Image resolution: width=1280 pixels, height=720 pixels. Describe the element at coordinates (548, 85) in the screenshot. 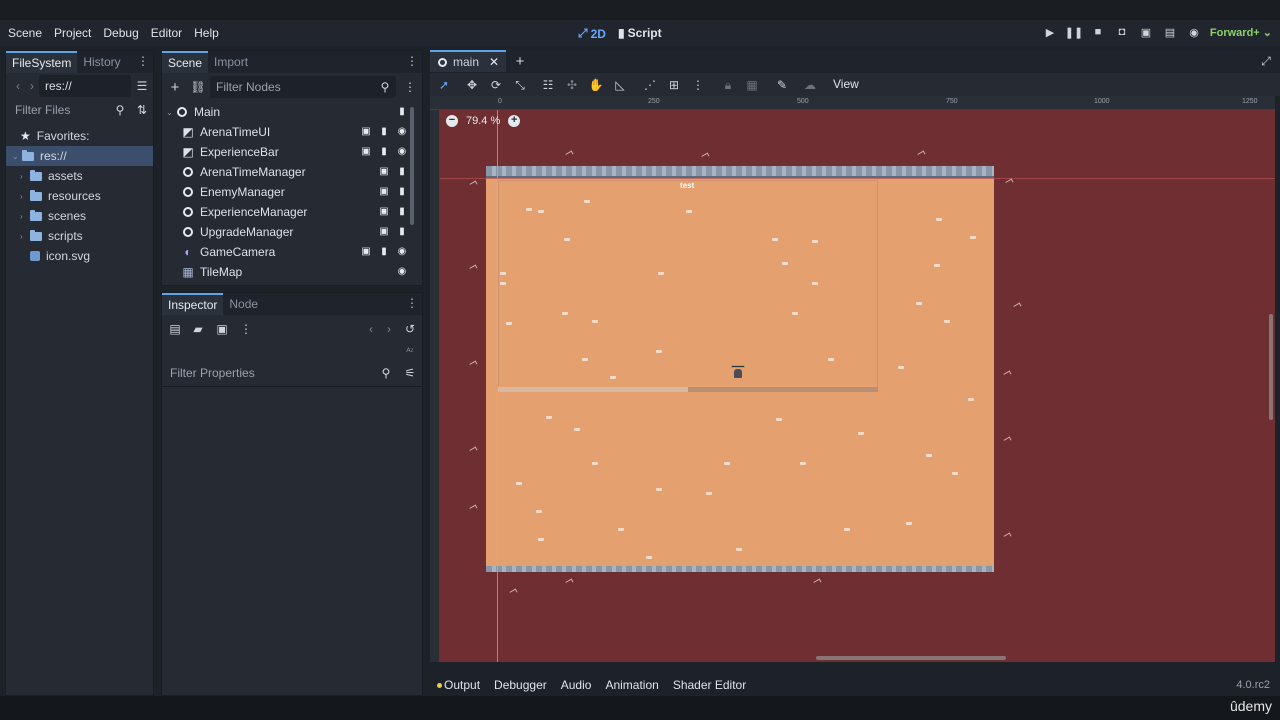

I see `list-select-icon: ☷` at that location.